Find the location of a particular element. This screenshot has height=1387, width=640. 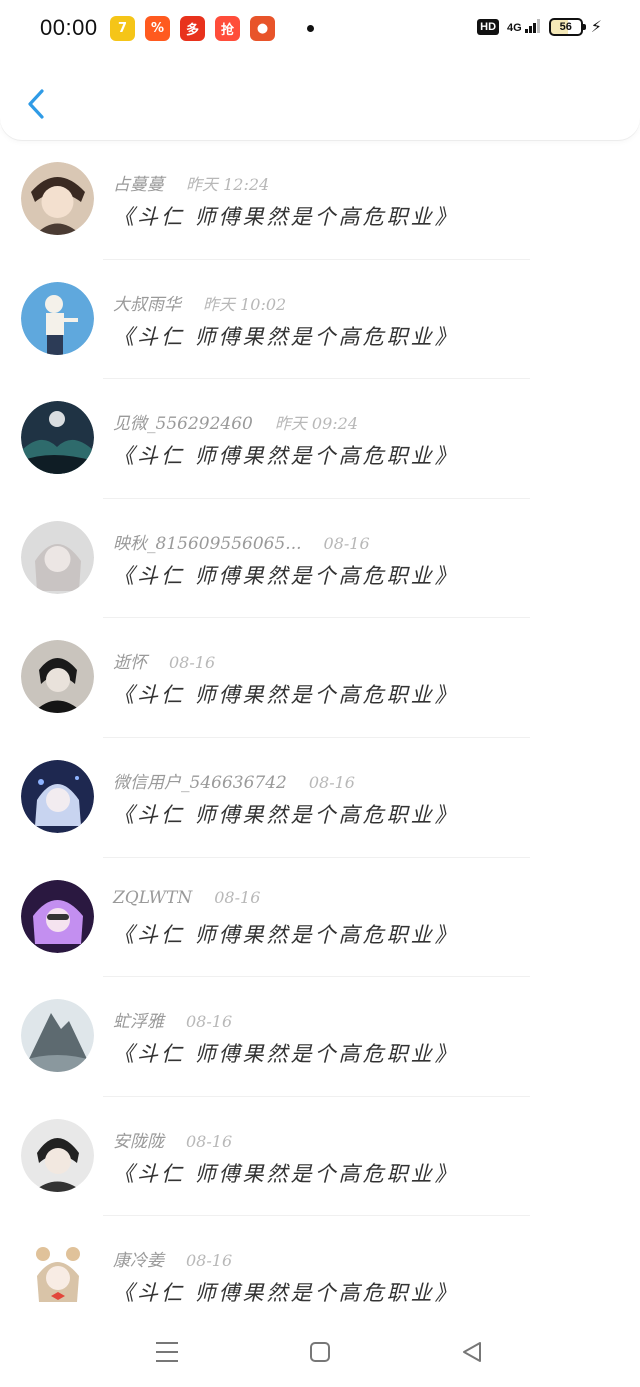

battery-level: 56 is located at coordinates (565, 26).